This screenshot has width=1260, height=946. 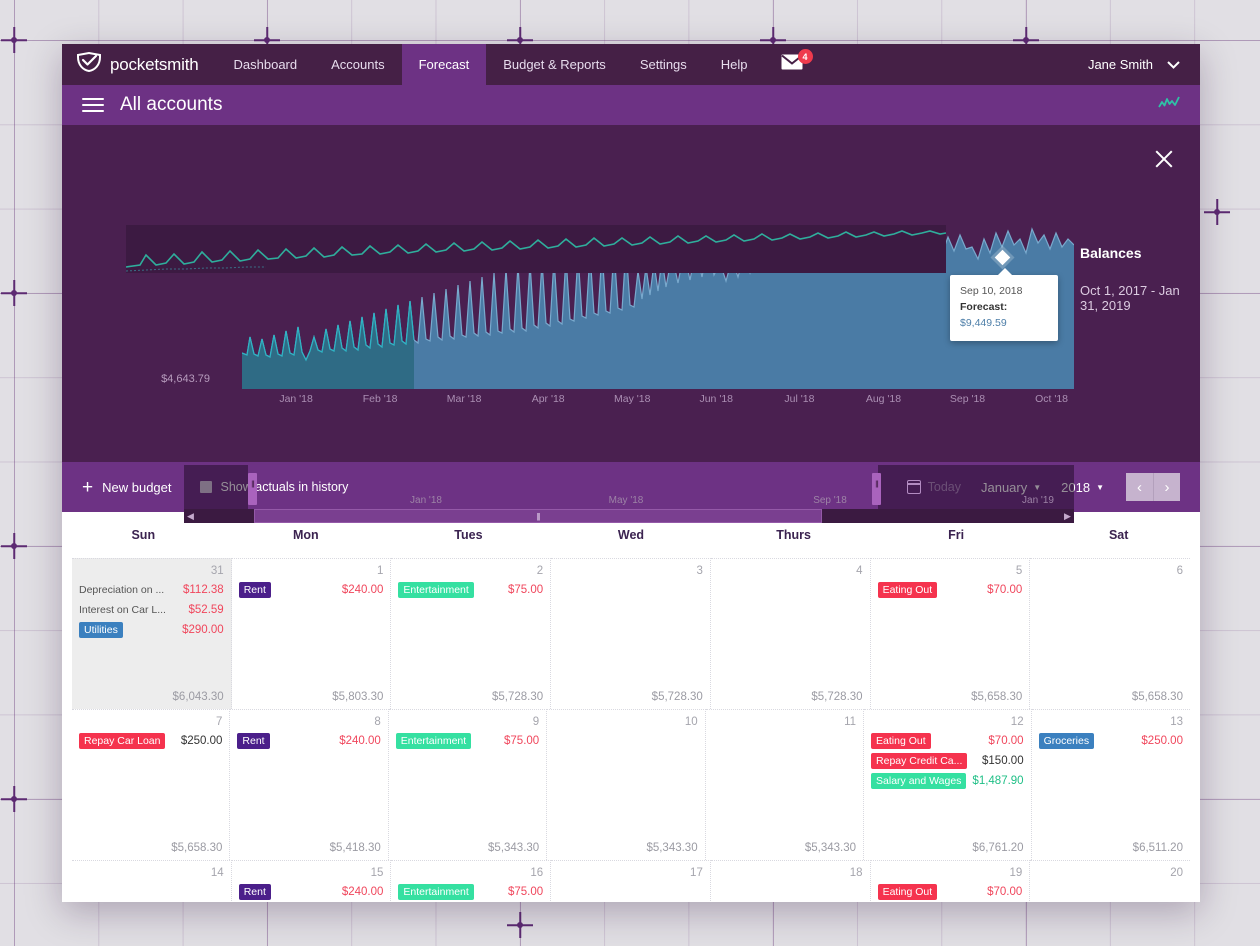 I want to click on calendar-day-cell: 4 $5,728.30, so click(x=790, y=633).